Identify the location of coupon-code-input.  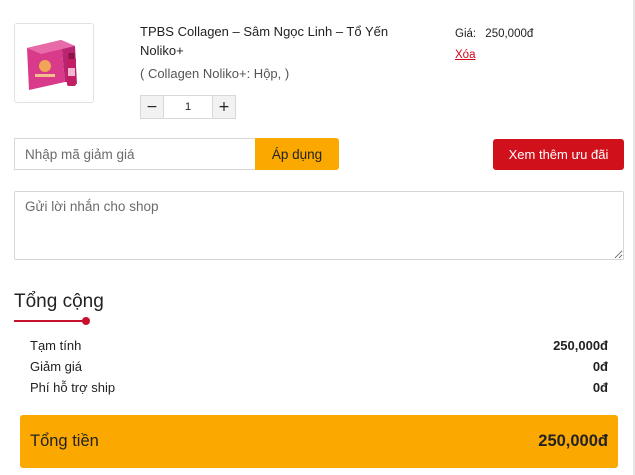
(134, 154).